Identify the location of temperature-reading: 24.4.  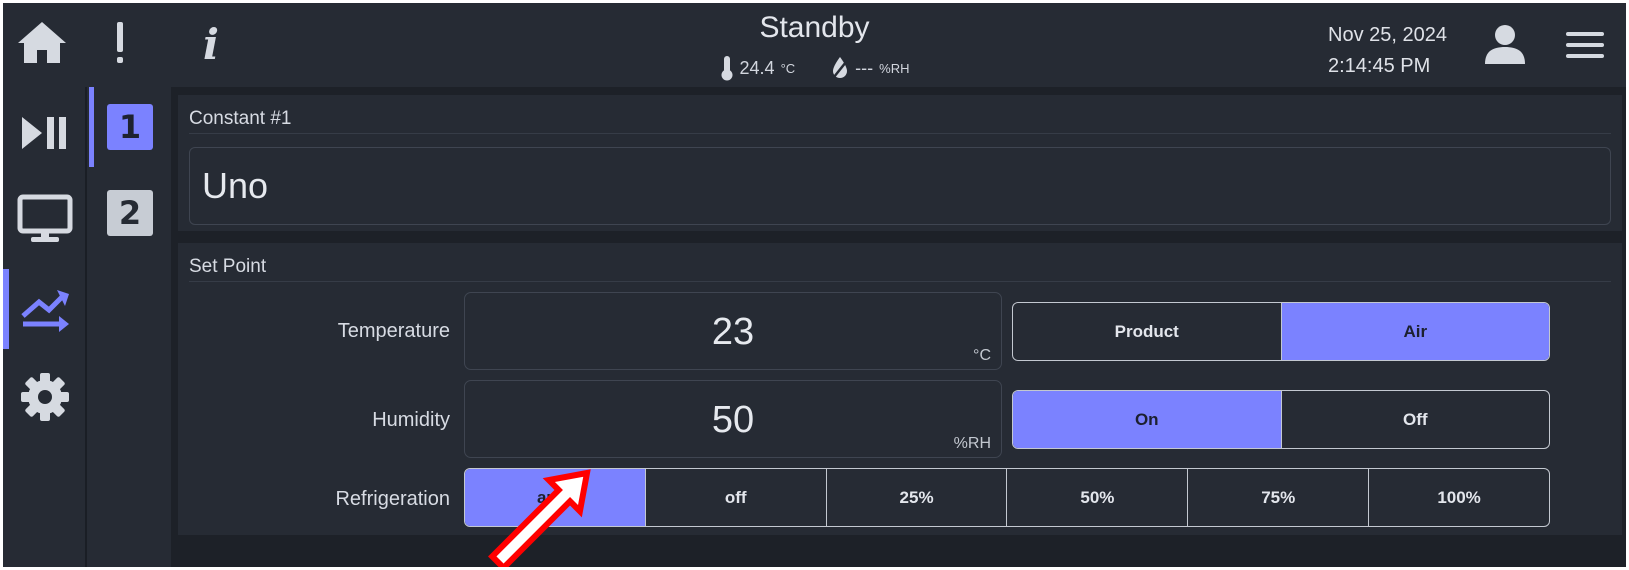
(757, 67).